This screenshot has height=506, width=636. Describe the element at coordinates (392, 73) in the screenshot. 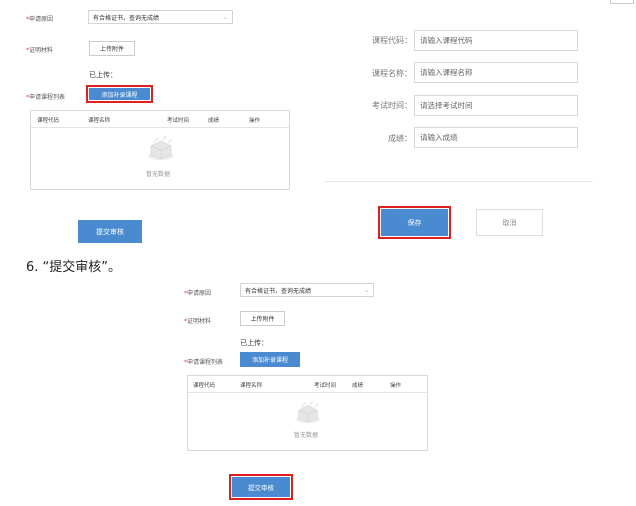

I see `course-name-label: 课程名称：` at that location.